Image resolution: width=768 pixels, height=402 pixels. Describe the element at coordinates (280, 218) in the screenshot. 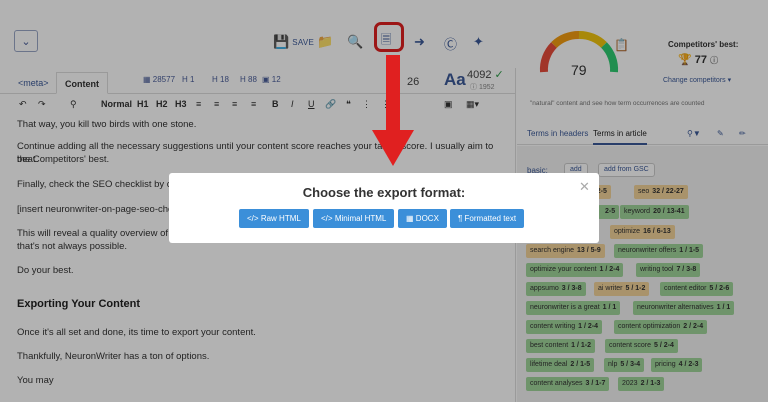

I see `raw-html-label: Raw HTML` at that location.